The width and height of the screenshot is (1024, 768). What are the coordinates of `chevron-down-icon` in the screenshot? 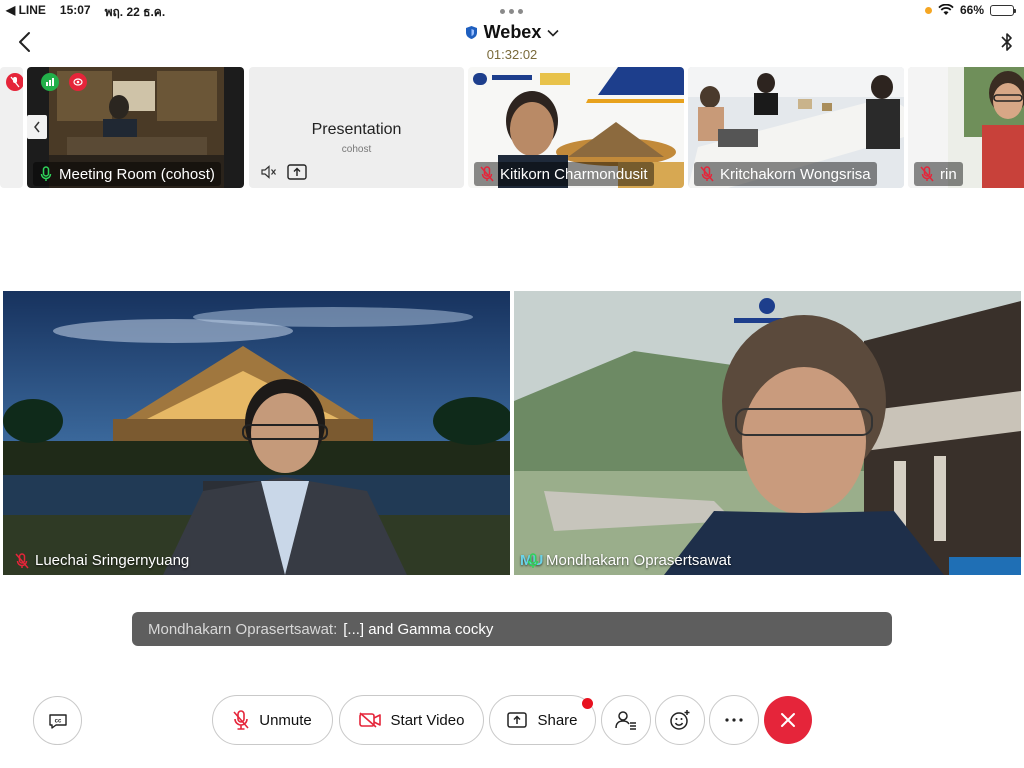 It's located at (553, 33).